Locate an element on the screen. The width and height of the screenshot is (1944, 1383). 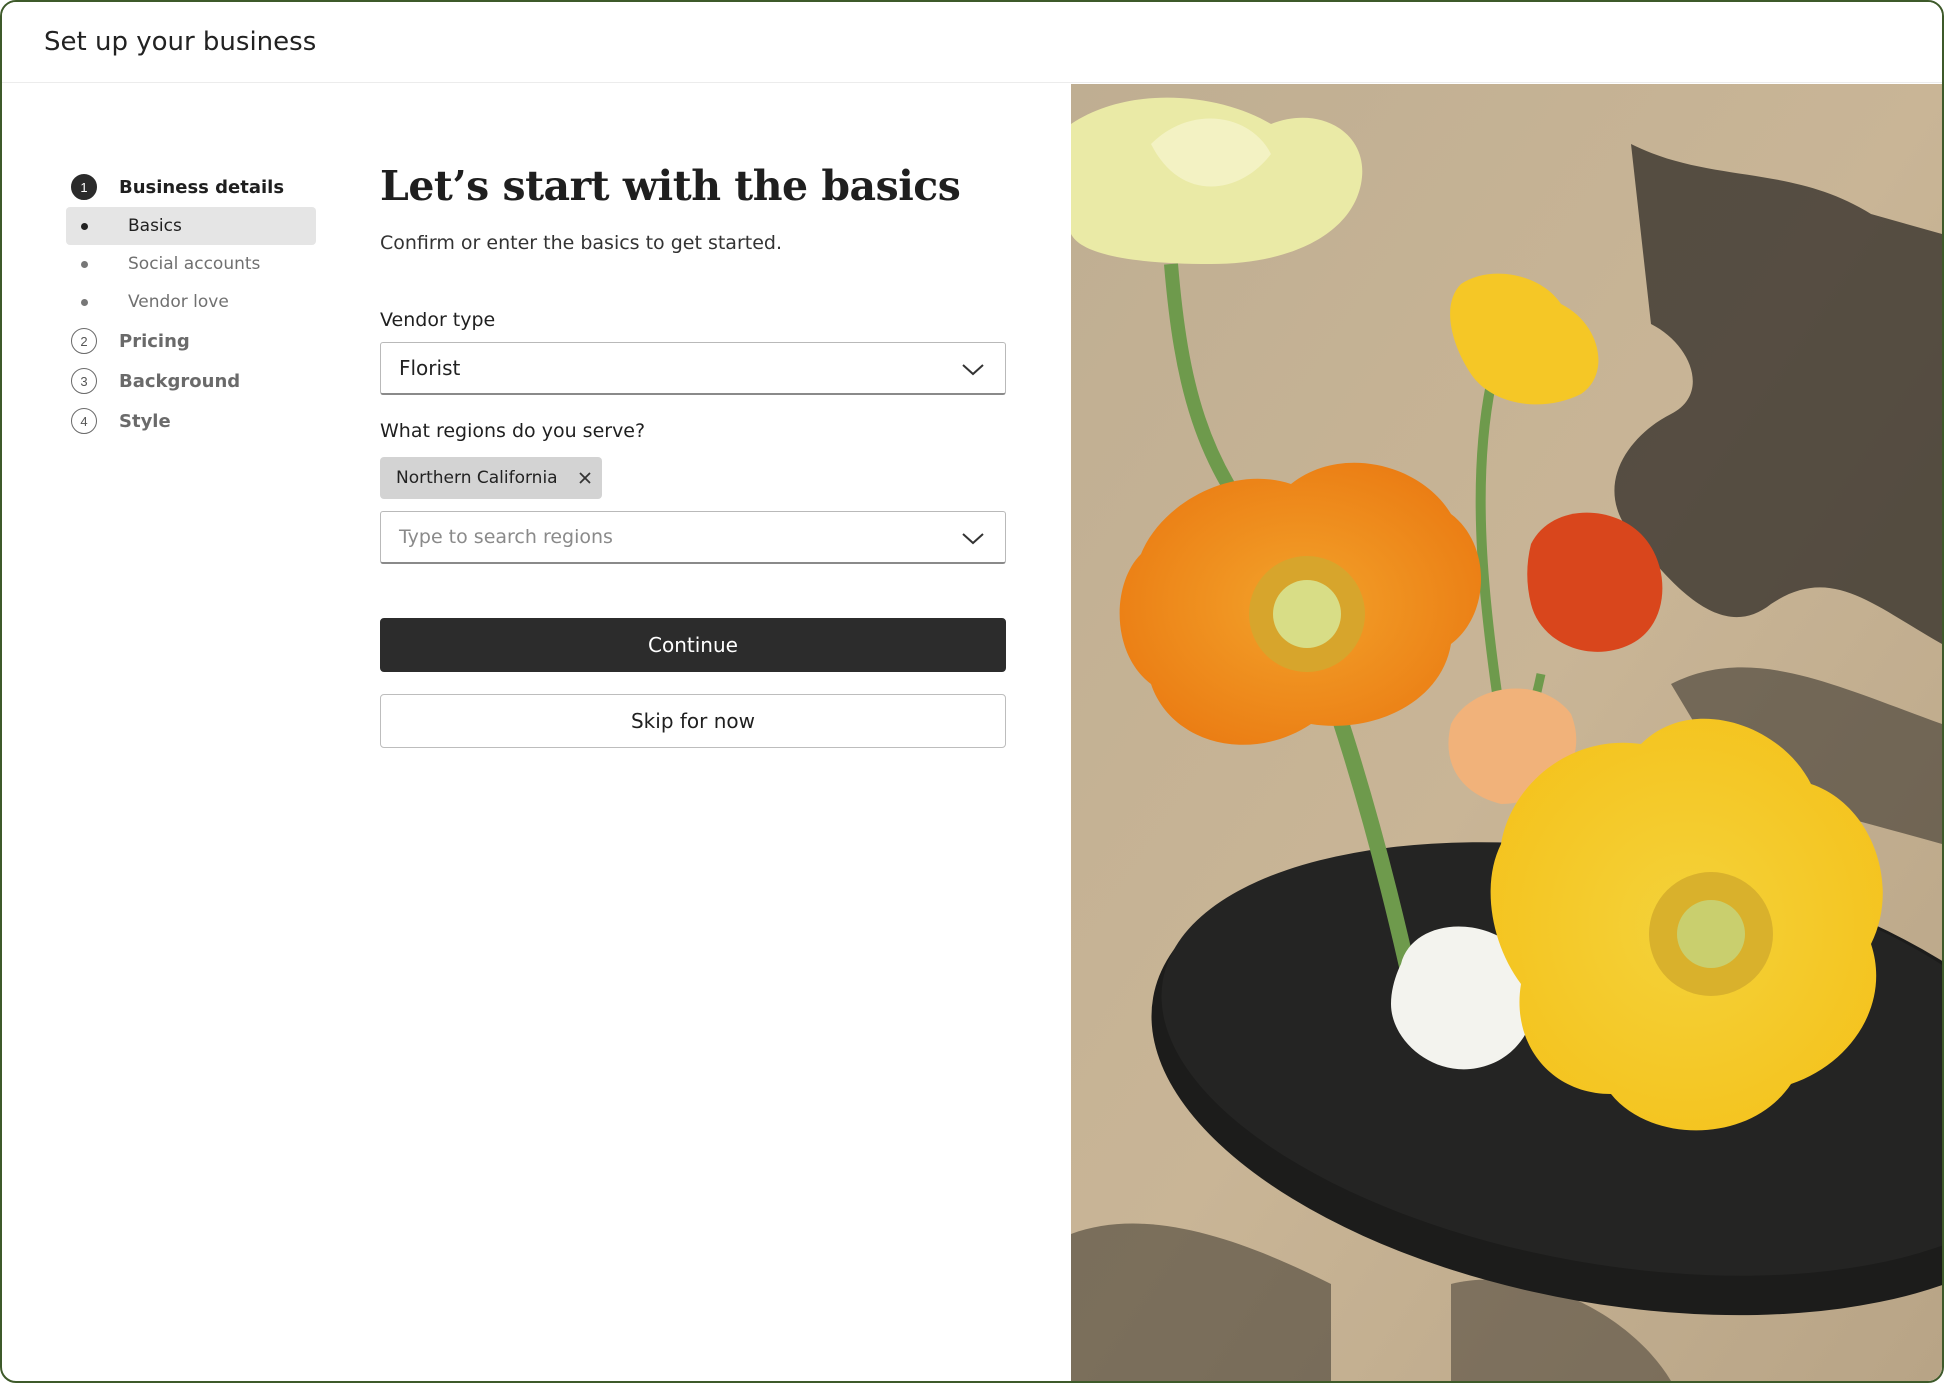
substep-label: Social accounts is located at coordinates (194, 264).